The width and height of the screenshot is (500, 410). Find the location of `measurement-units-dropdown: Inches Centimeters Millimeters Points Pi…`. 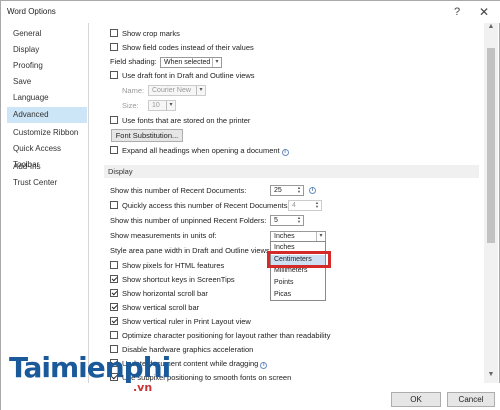

measurement-units-dropdown: Inches Centimeters Millimeters Points Pi… is located at coordinates (298, 271).